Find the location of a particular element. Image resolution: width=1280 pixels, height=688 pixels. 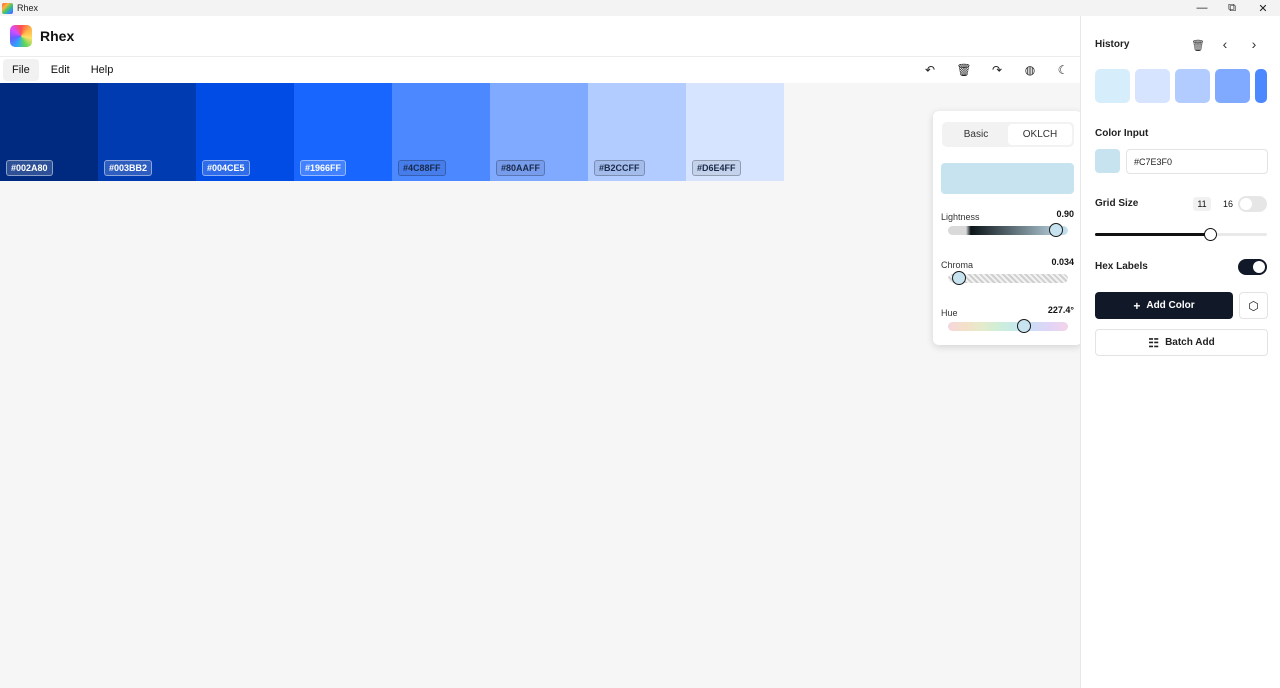

app-name: Rhex is located at coordinates (57, 36).